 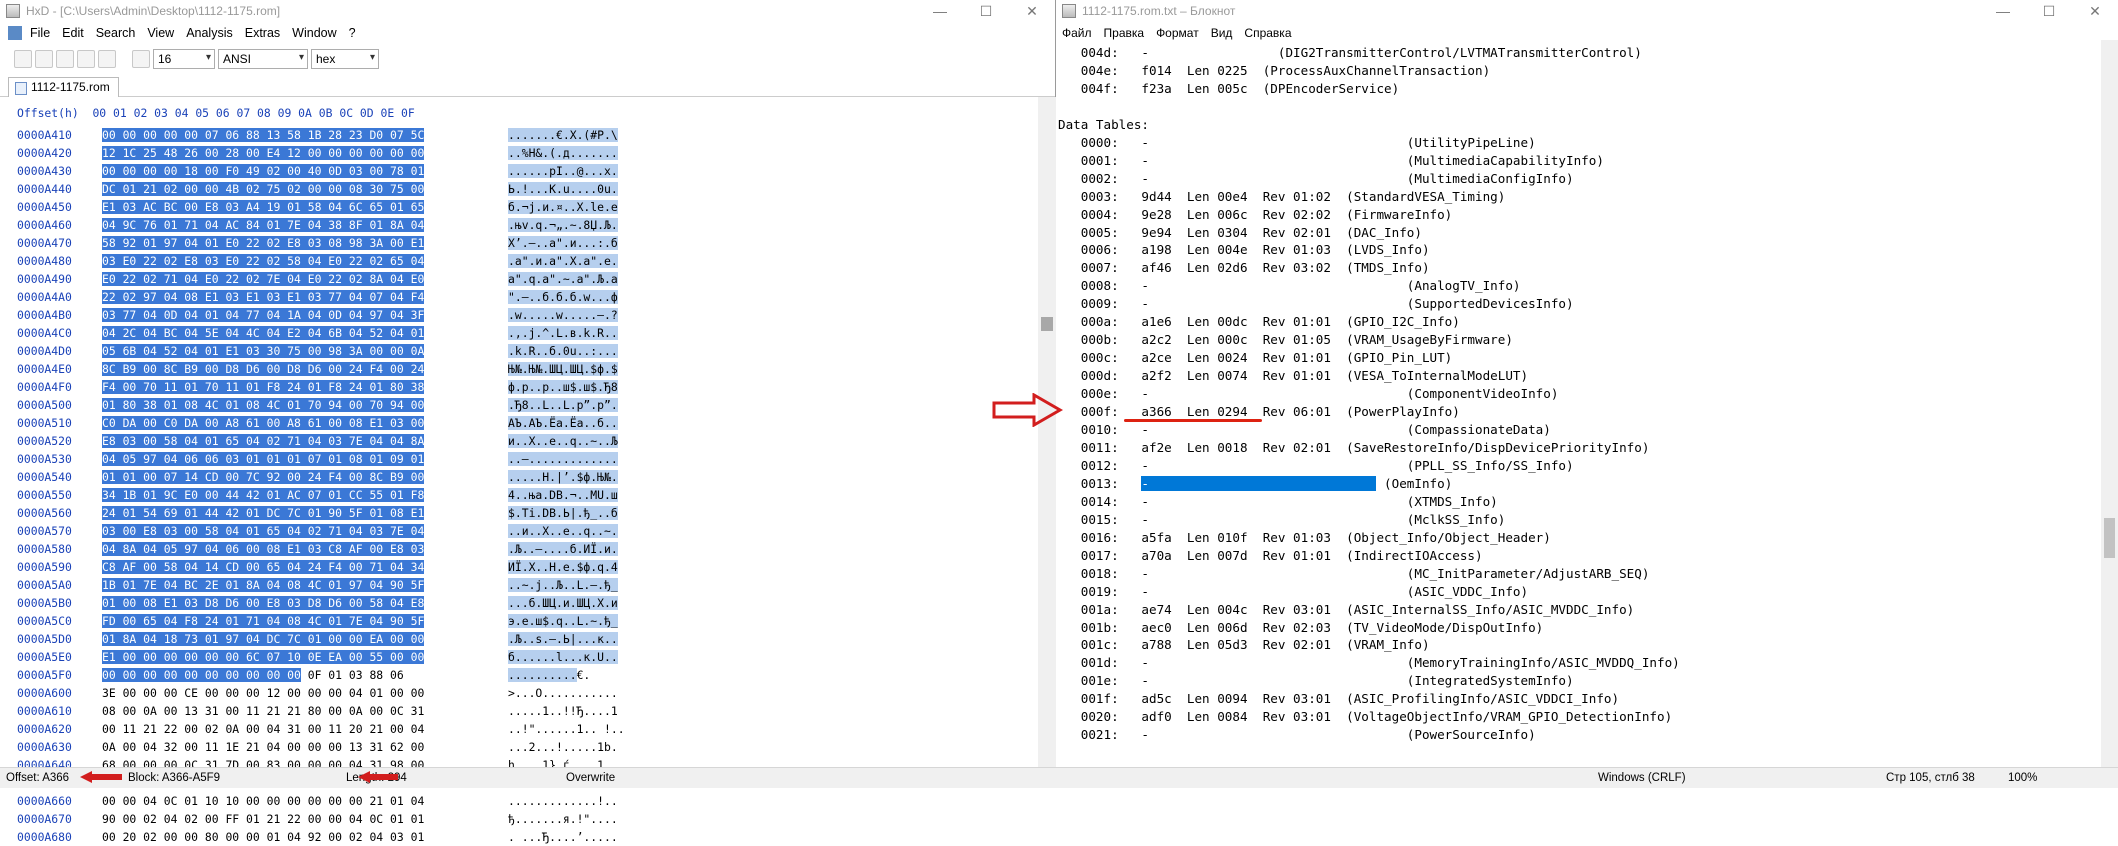 What do you see at coordinates (573, 405) in the screenshot?
I see `row-ascii: .Ђ8..L..L.p”.p”.` at bounding box center [573, 405].